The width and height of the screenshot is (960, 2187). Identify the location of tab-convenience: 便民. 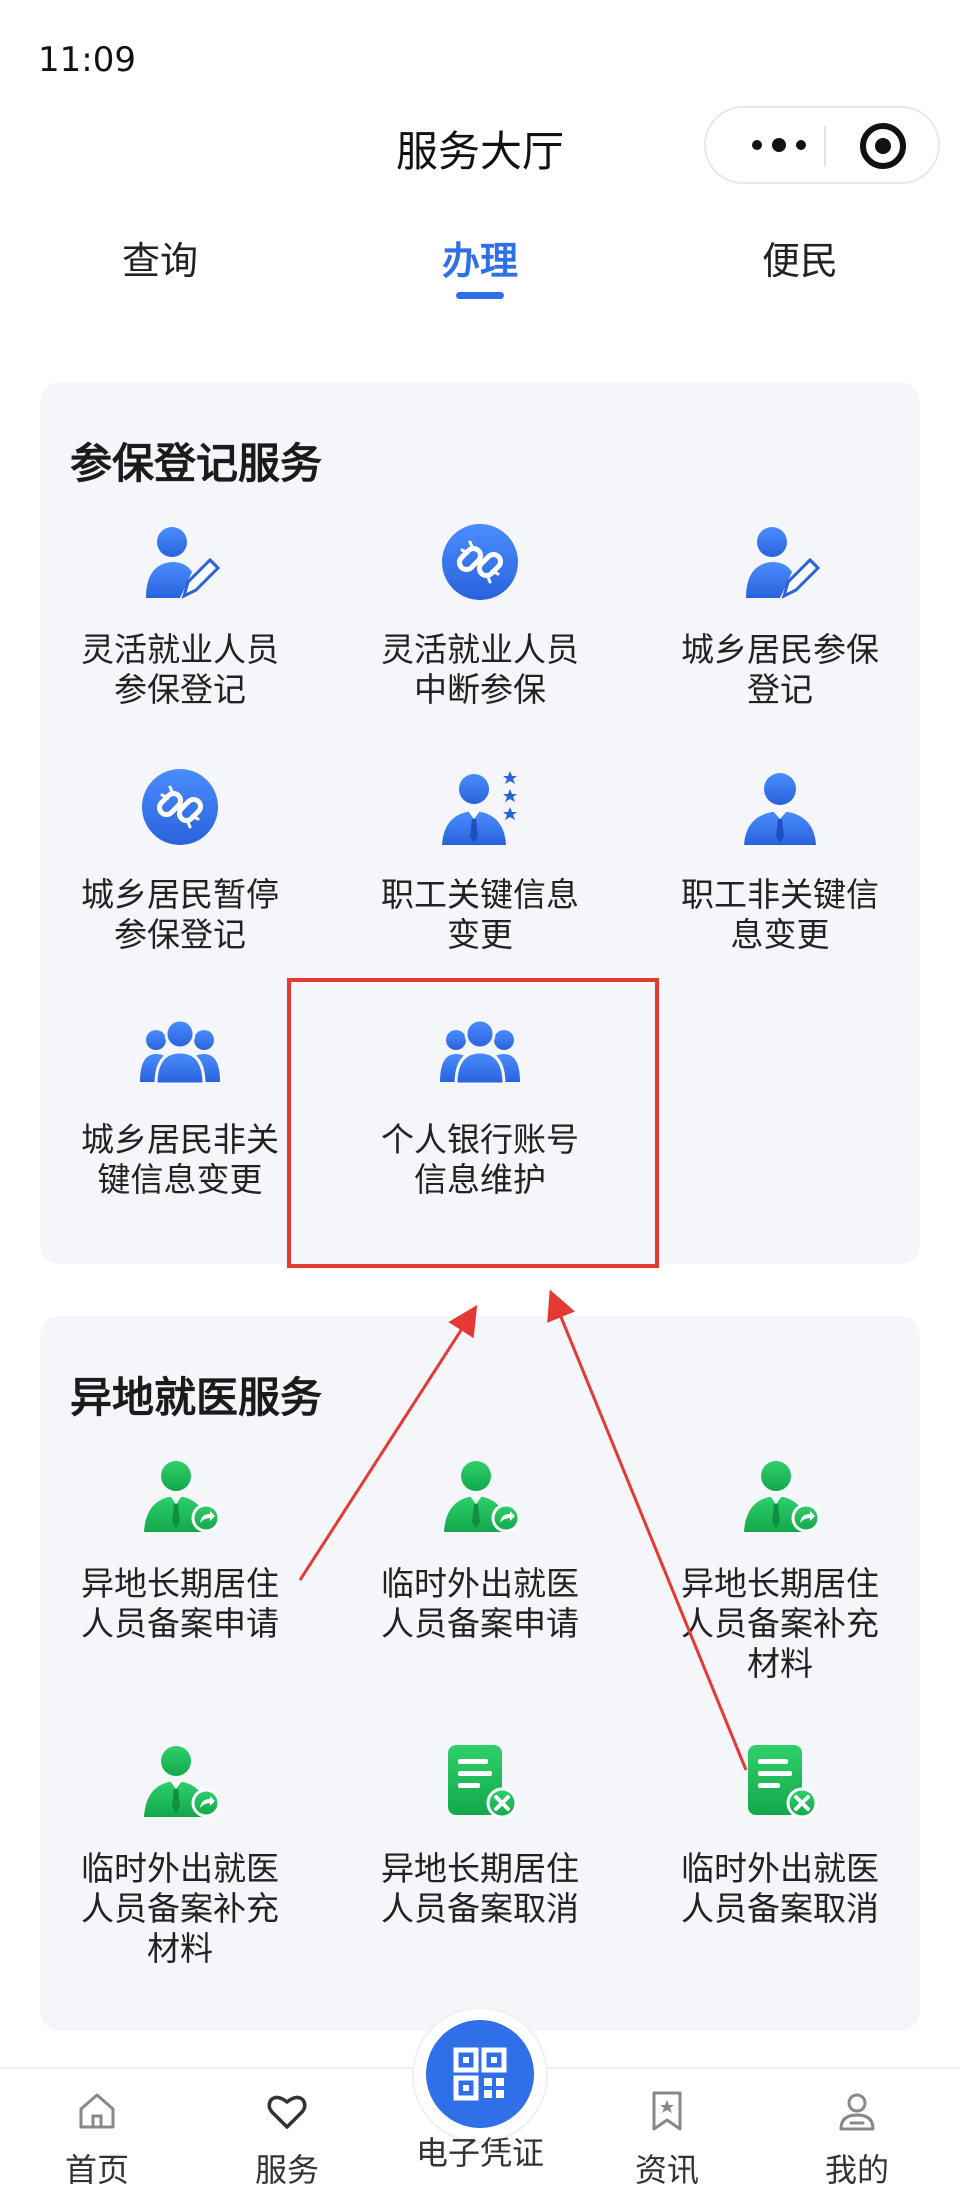
(800, 257).